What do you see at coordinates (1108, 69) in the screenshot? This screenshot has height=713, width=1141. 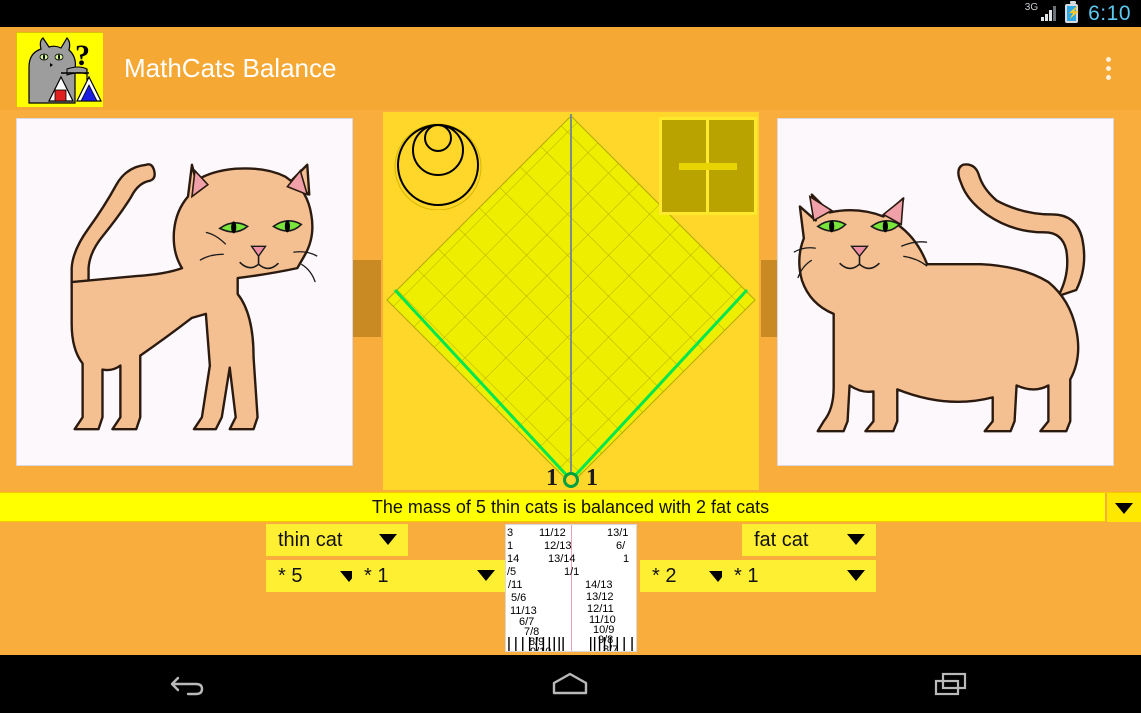 I see `overflow-menu-icon` at bounding box center [1108, 69].